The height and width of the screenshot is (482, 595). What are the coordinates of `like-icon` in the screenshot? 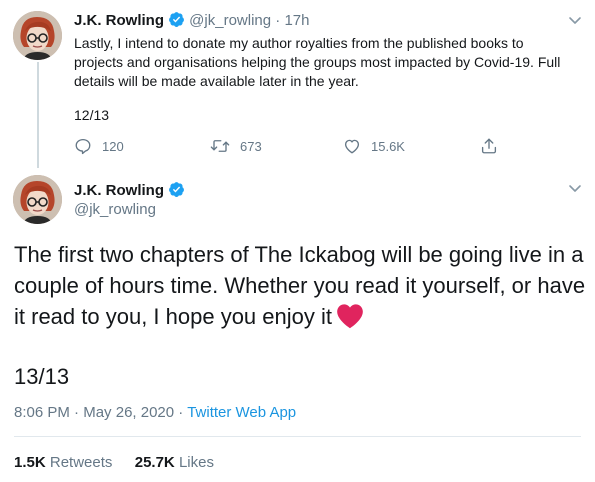 It's located at (352, 146).